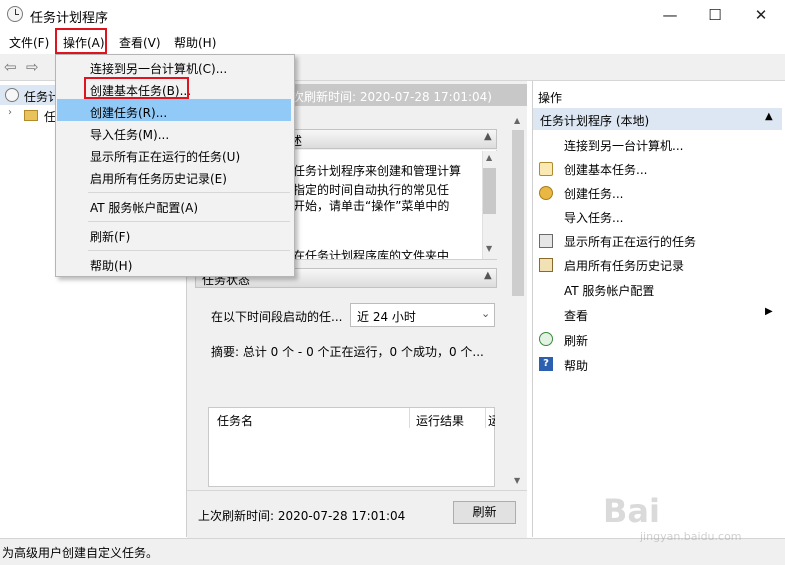  Describe the element at coordinates (386, 317) in the screenshot. I see `period-select-value: 近 24 小时` at that location.